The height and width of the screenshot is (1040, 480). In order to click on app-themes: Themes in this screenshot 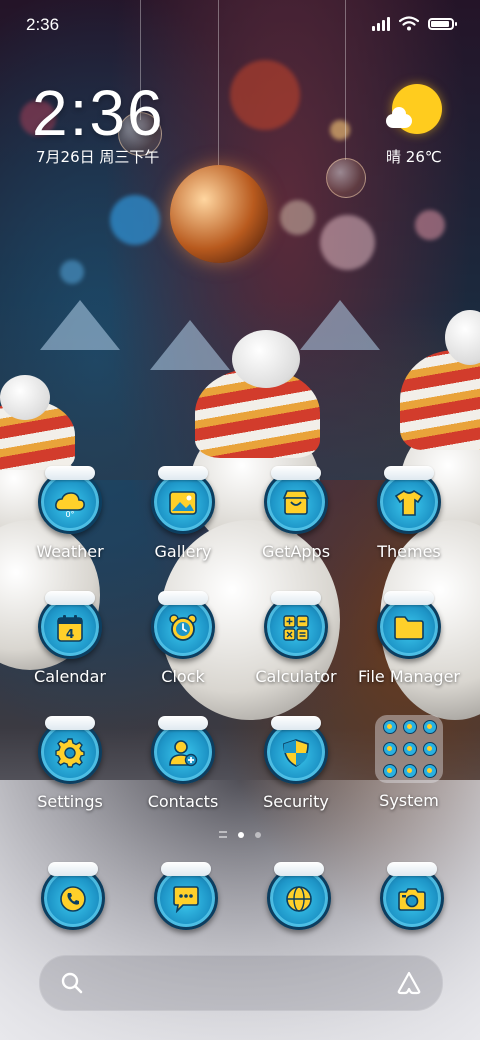, I will do `click(409, 513)`.